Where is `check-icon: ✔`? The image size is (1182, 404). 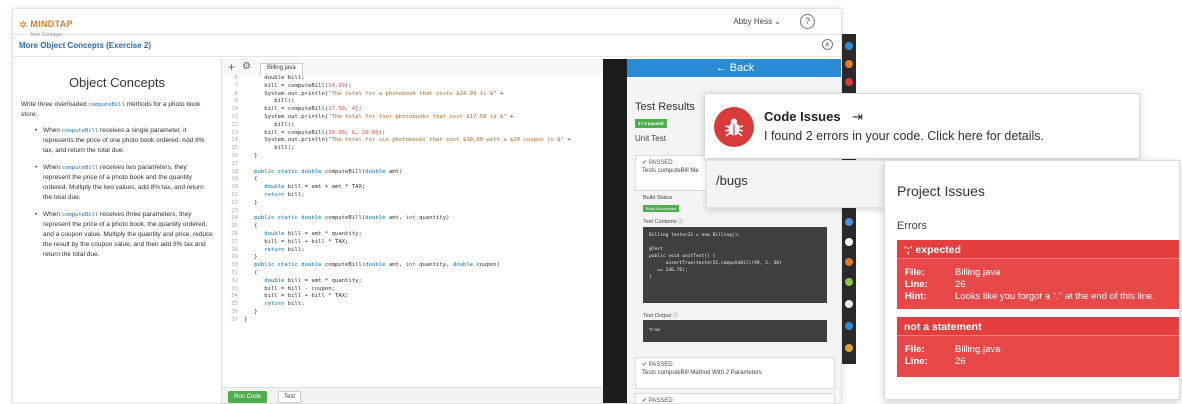
check-icon: ✔ is located at coordinates (645, 163).